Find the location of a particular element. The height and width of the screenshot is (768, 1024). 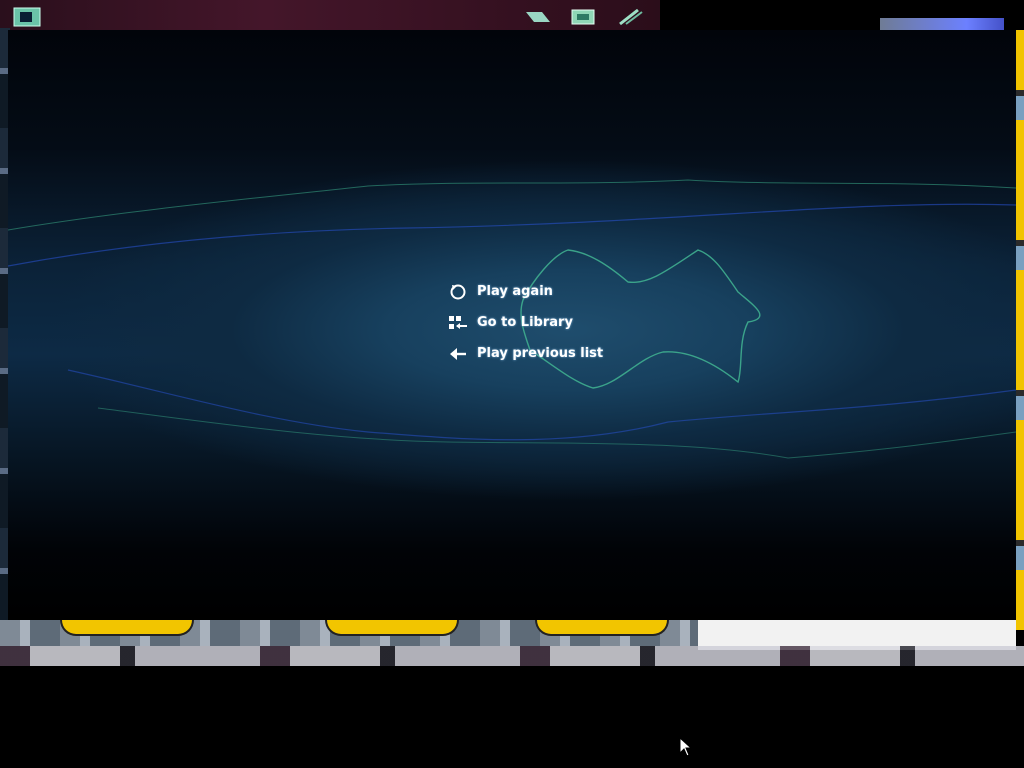

play-previous-list-button: Play previous list is located at coordinates (558, 353).